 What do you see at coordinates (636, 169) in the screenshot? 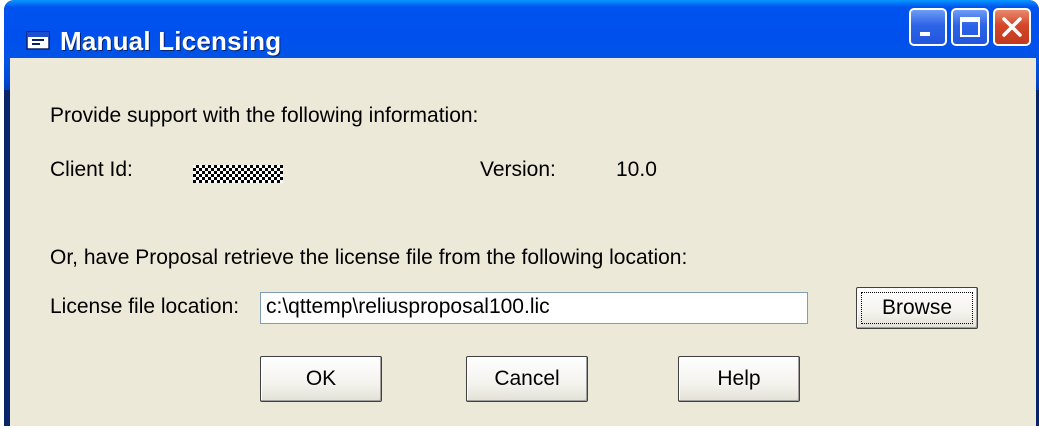
I see `version-value: 10.0` at bounding box center [636, 169].